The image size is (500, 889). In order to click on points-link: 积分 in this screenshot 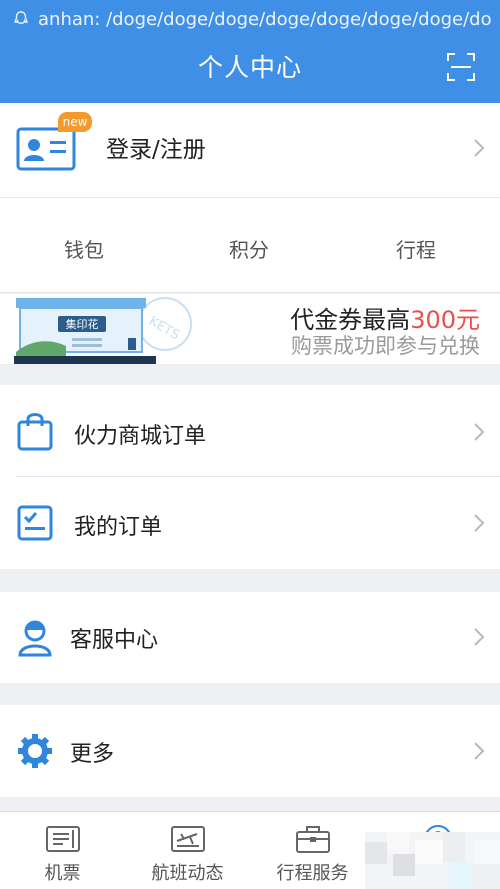, I will do `click(249, 248)`.